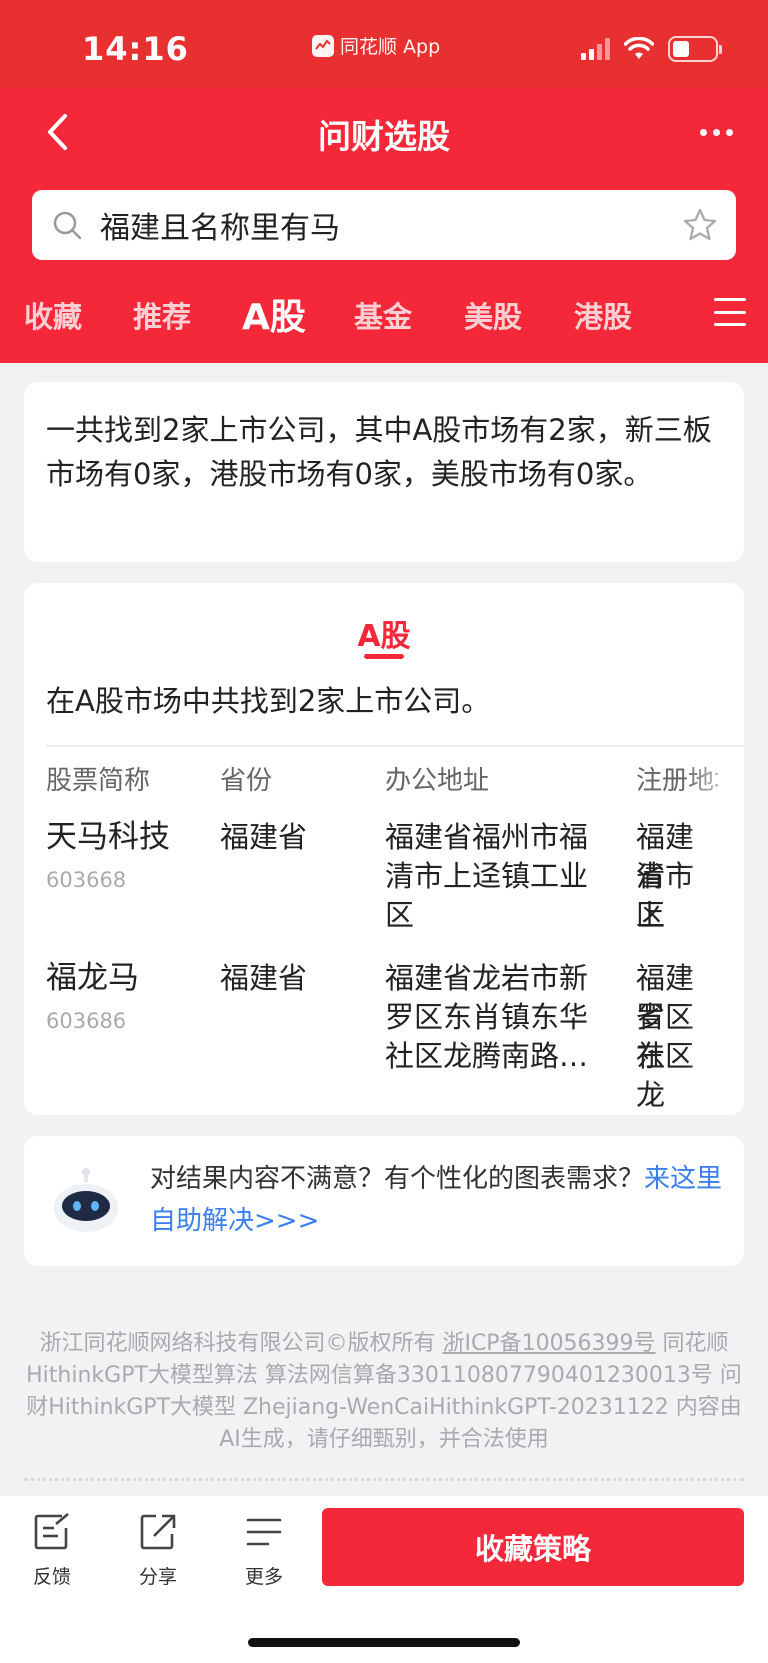  I want to click on row-2-office-line-2: 罗区东肖镇东华, so click(487, 1017).